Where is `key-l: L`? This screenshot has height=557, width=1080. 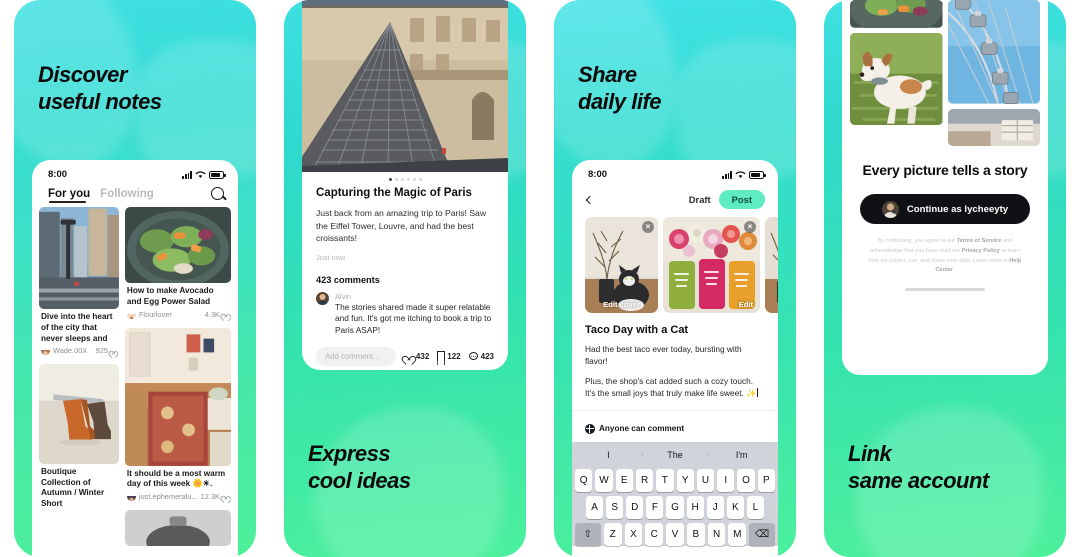 key-l: L is located at coordinates (755, 507).